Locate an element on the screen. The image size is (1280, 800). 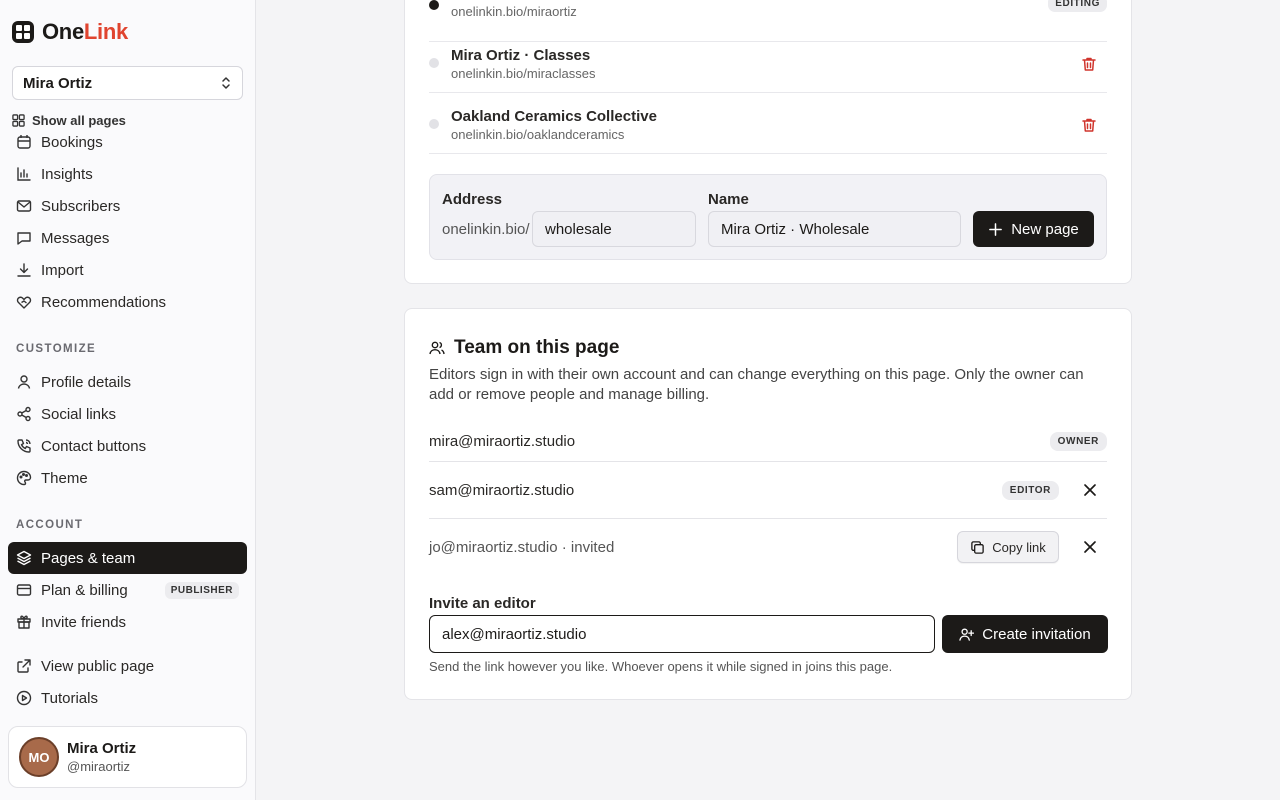
sidebar-item-subscribers: Subscribers is located at coordinates (127, 206).